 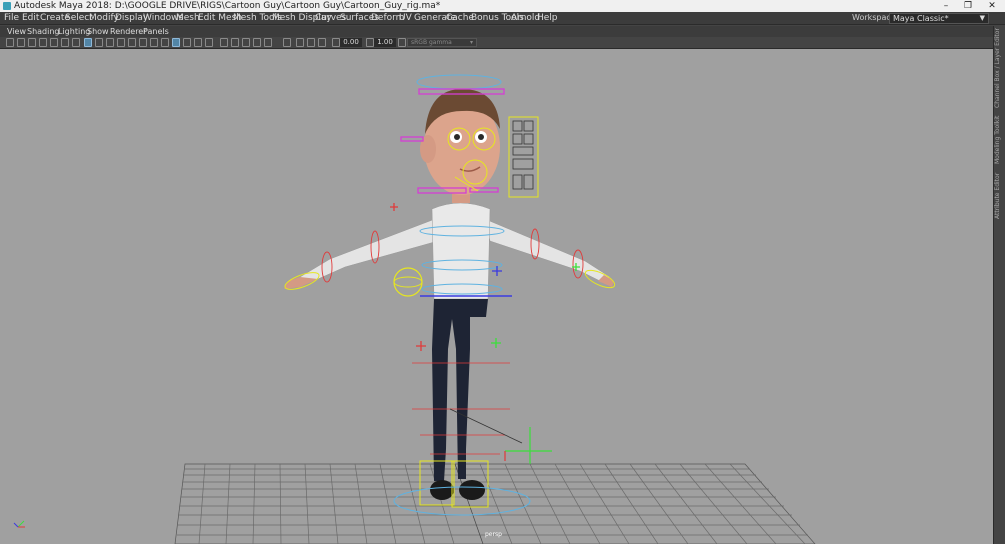 What do you see at coordinates (21, 42) in the screenshot?
I see `camera-attributes-icon` at bounding box center [21, 42].